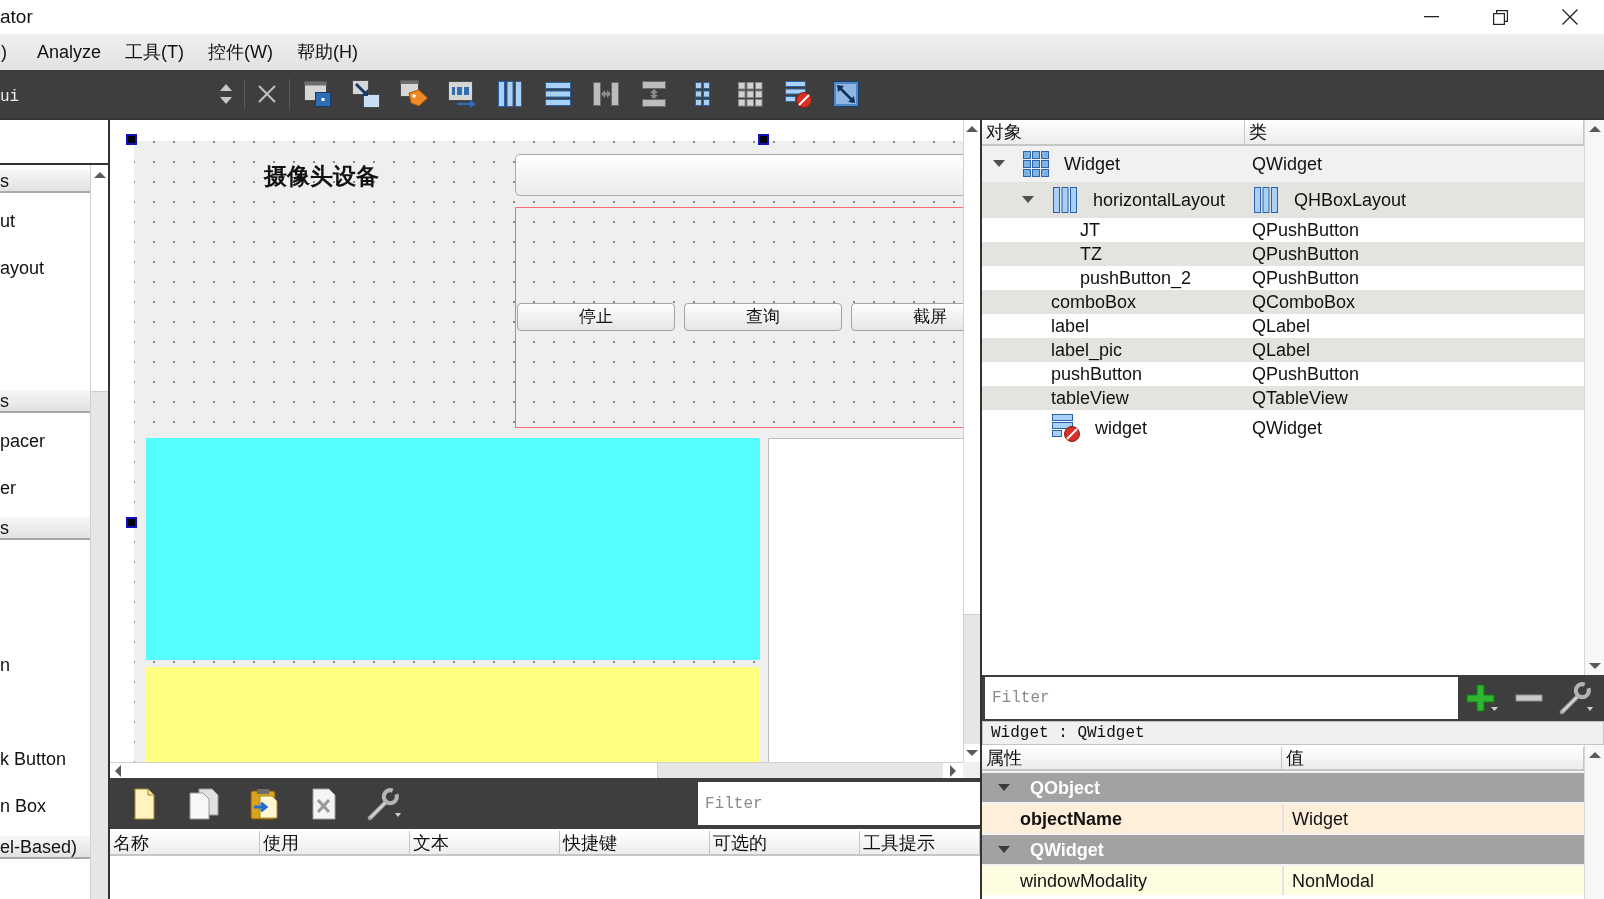 The height and width of the screenshot is (899, 1604). What do you see at coordinates (1067, 849) in the screenshot?
I see `group-name: QWidget` at bounding box center [1067, 849].